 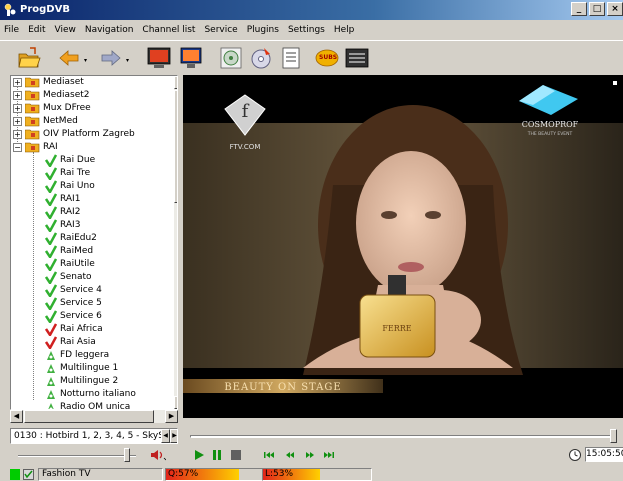 What do you see at coordinates (613, 436) in the screenshot?
I see `seek-knob` at bounding box center [613, 436].